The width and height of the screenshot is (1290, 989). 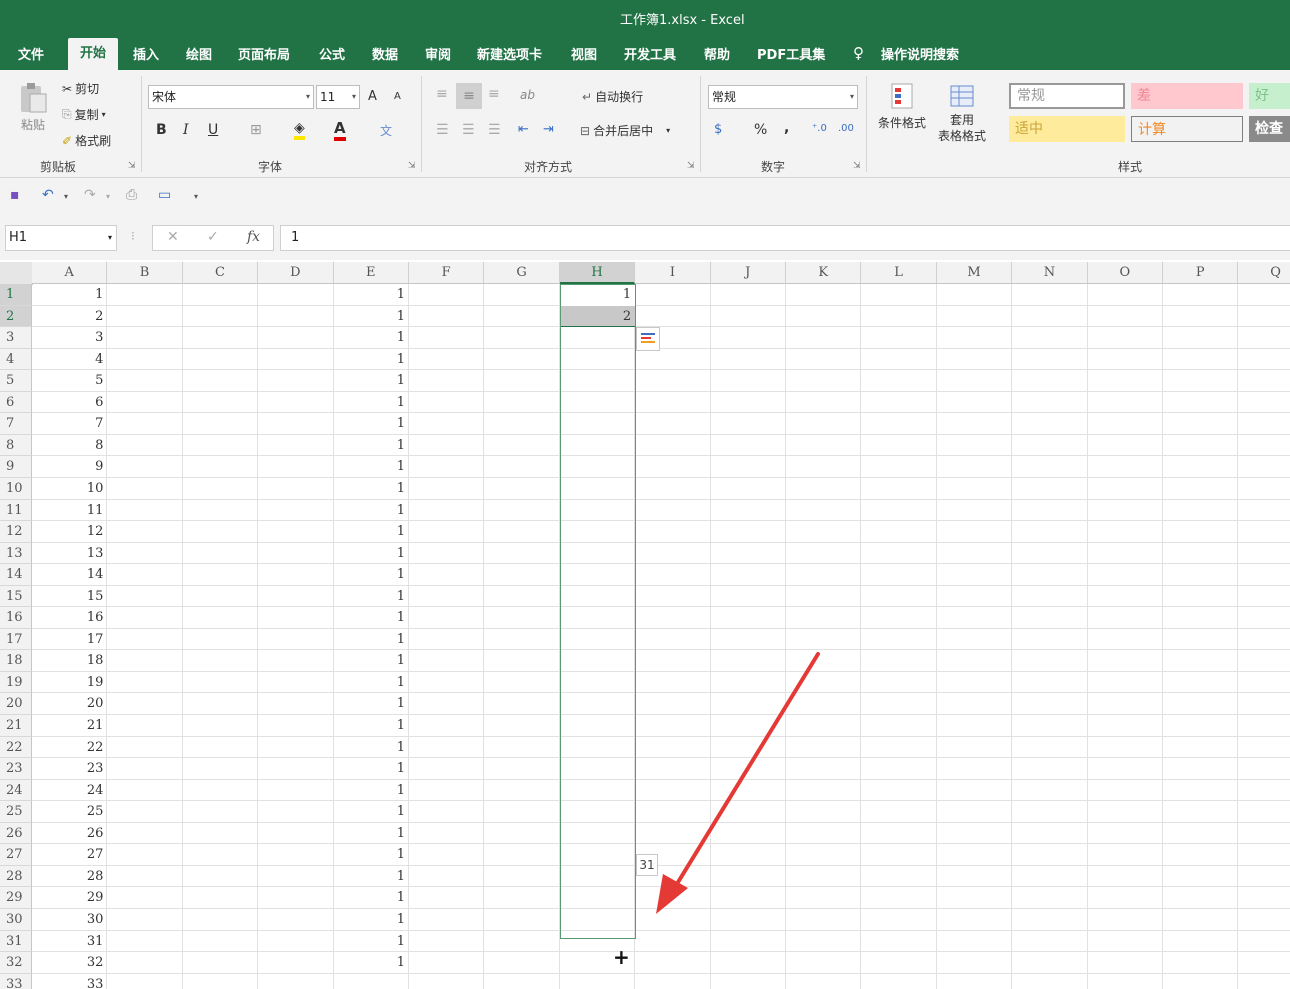 What do you see at coordinates (69, 488) in the screenshot?
I see `cell-a: 10` at bounding box center [69, 488].